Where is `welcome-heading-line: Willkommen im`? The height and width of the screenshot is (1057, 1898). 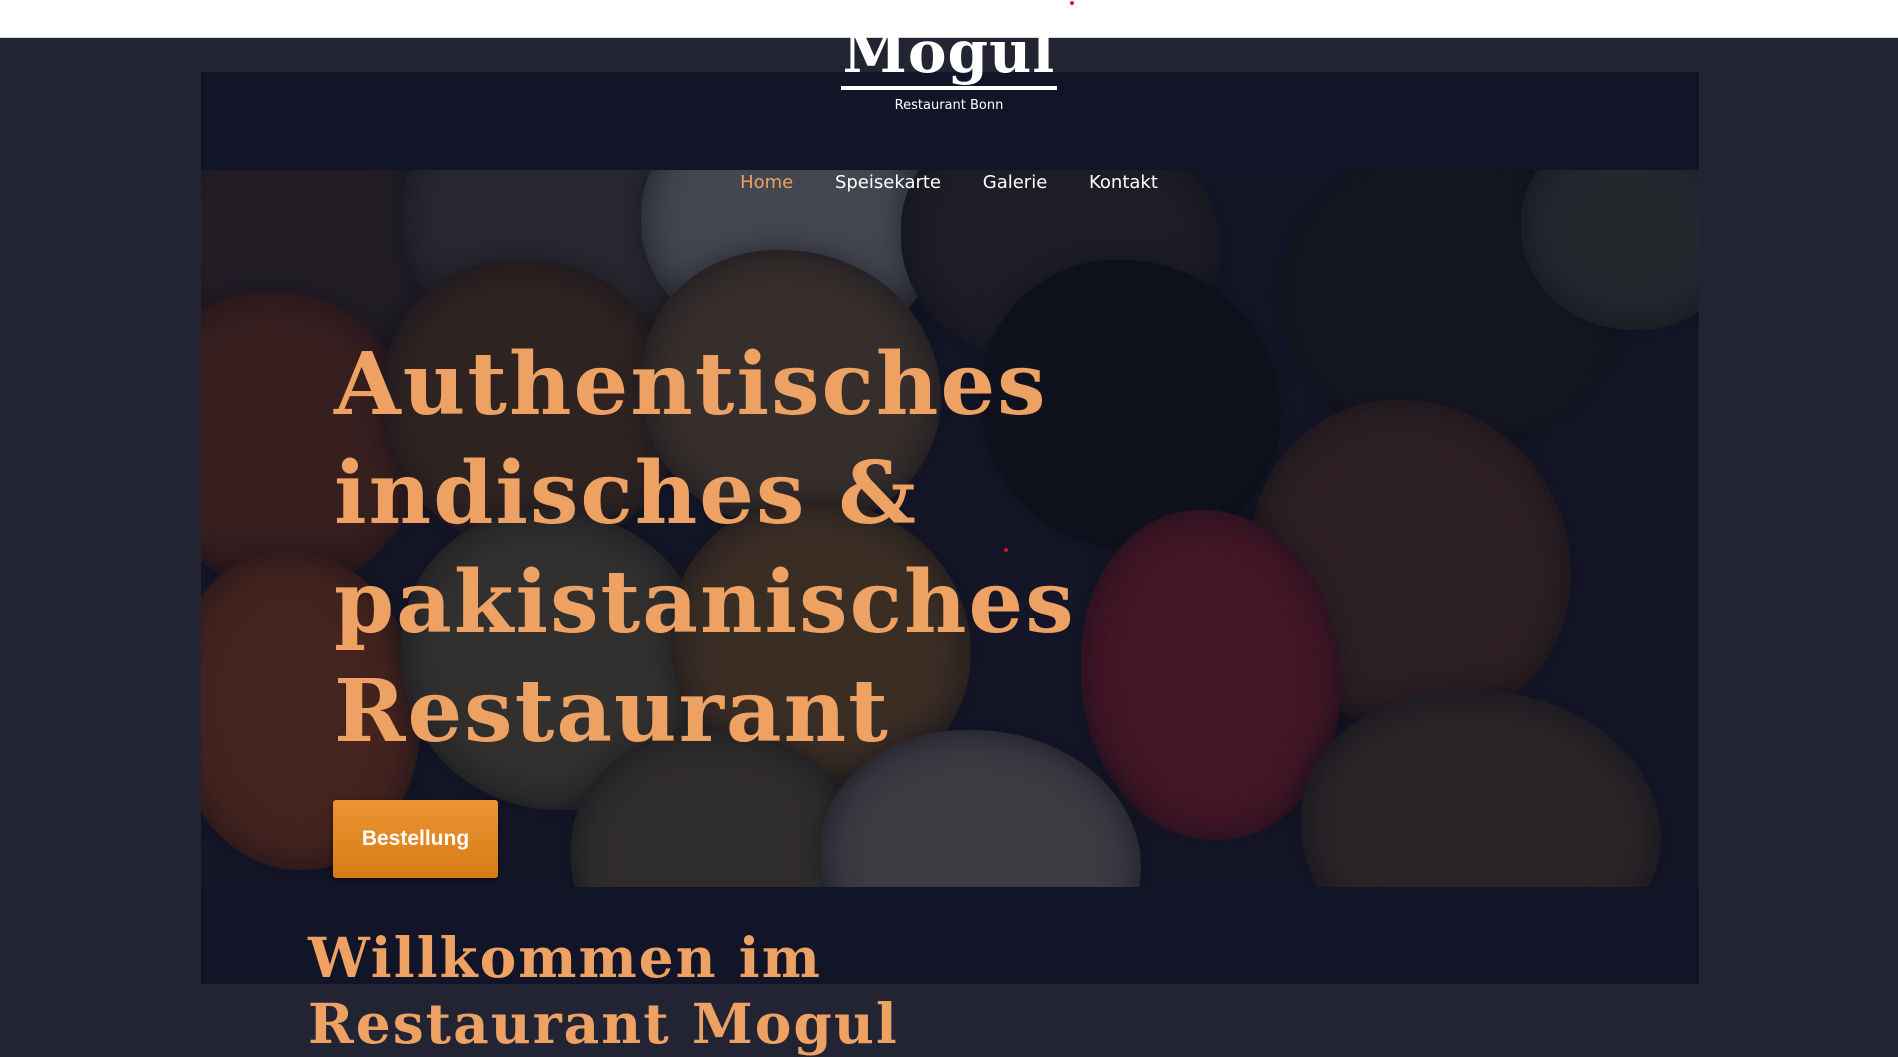
welcome-heading-line: Willkommen im is located at coordinates (565, 957).